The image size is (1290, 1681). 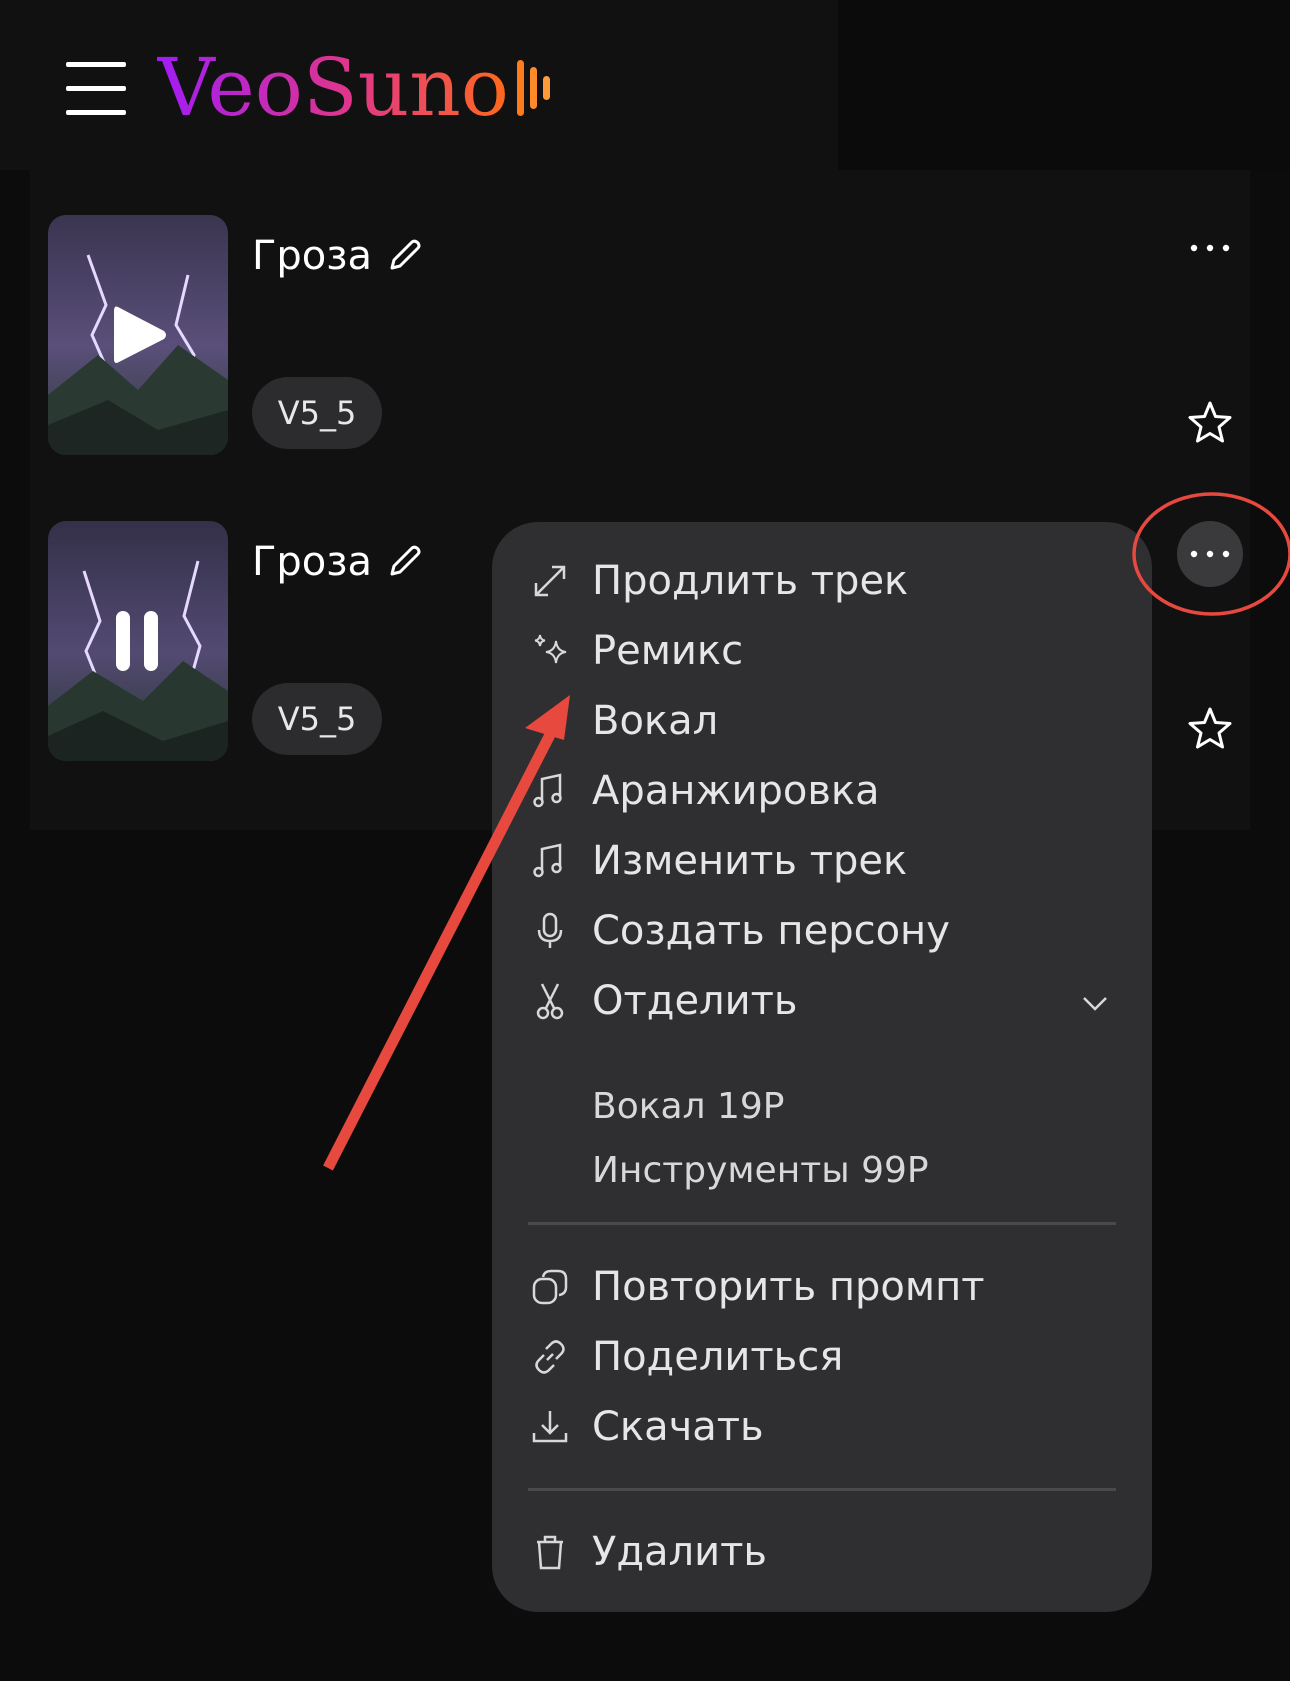 I want to click on annotation-arrow, so click(x=441, y=946).